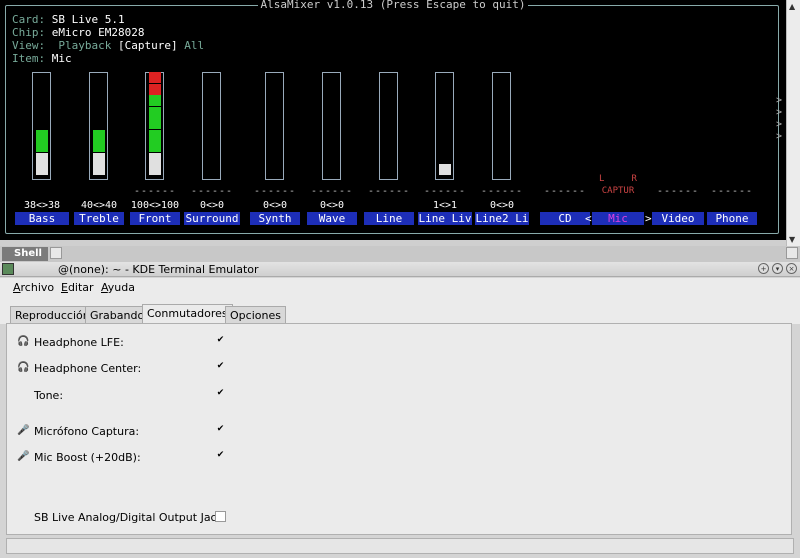  I want to click on menu-ayuda: Ayuda, so click(118, 287).